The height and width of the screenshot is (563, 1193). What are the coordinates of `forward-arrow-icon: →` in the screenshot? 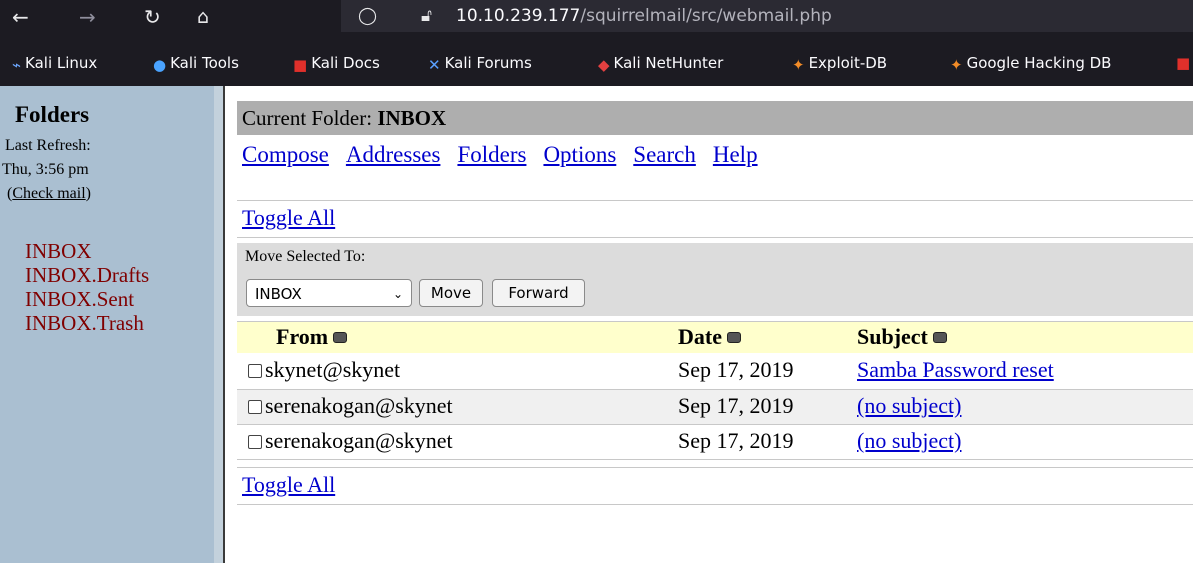 It's located at (87, 17).